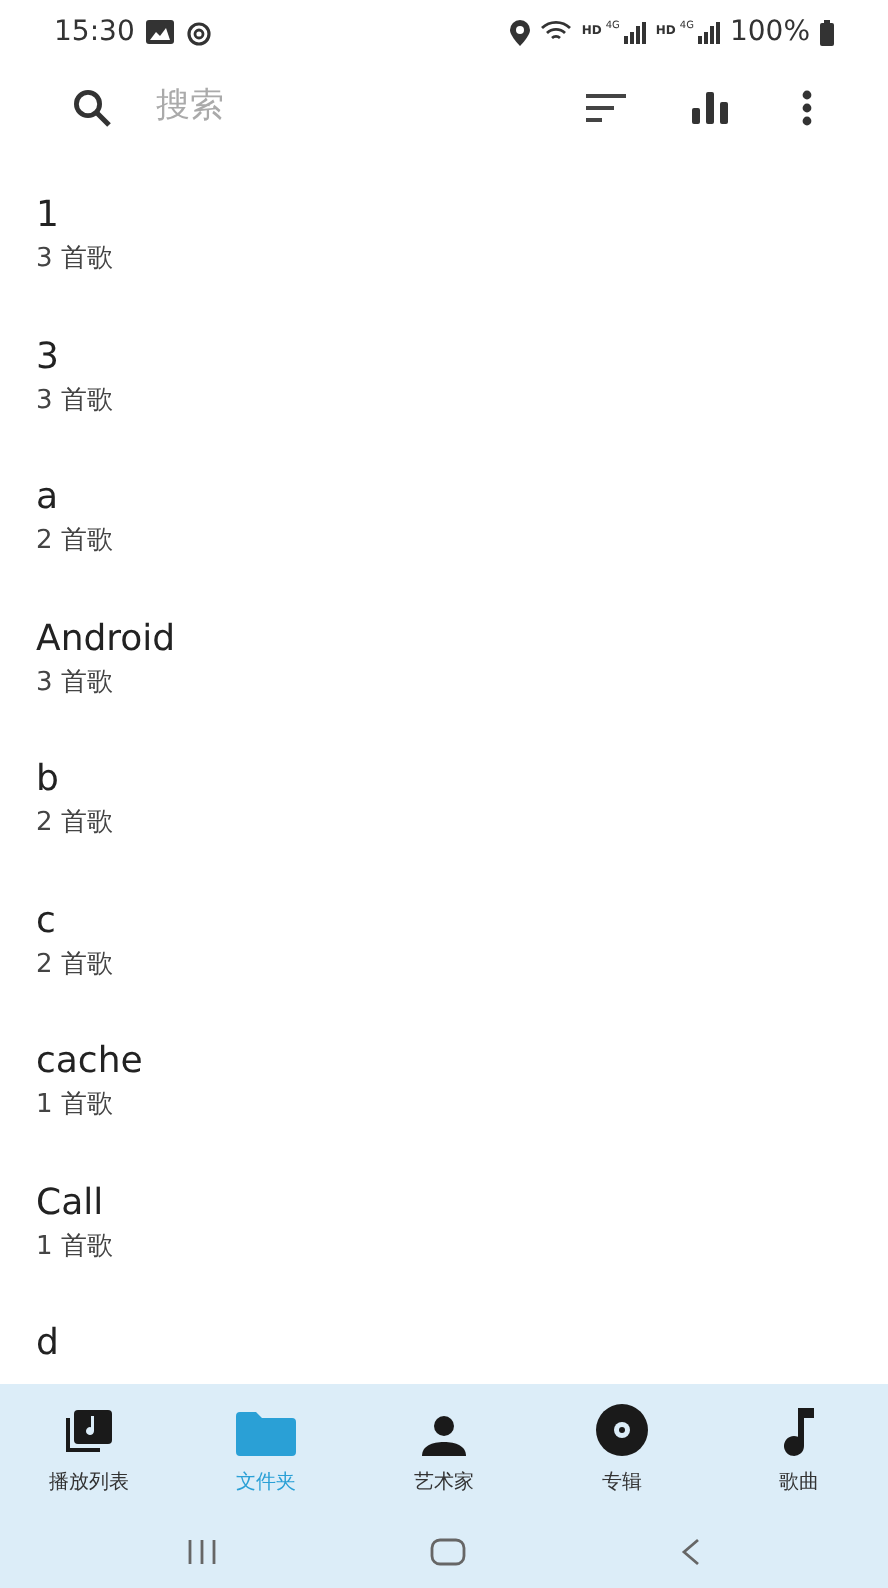 The width and height of the screenshot is (888, 1588). Describe the element at coordinates (47, 921) in the screenshot. I see `folder-name: c` at that location.